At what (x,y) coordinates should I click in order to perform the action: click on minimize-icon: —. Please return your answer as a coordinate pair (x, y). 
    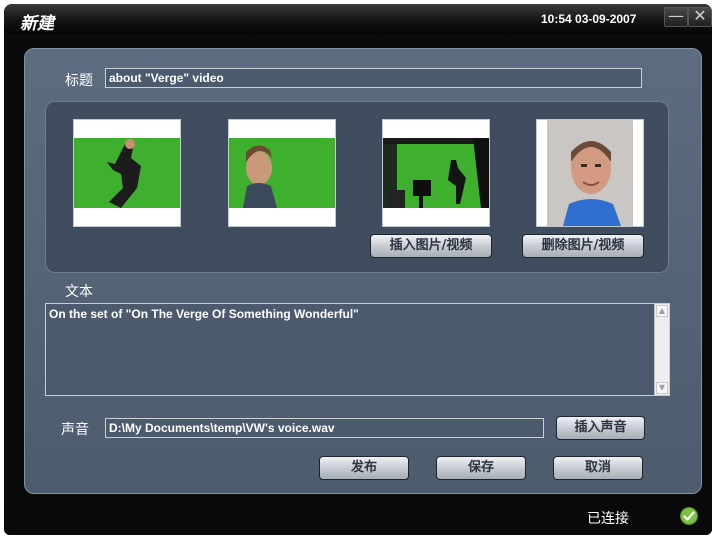
    Looking at the image, I should click on (676, 15).